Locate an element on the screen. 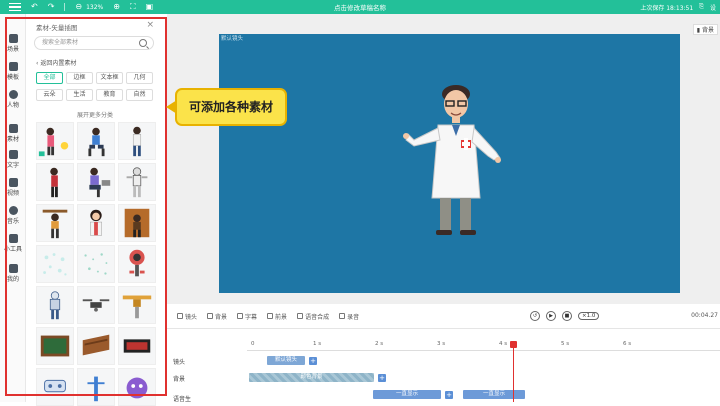  close-icon: × is located at coordinates (150, 25).